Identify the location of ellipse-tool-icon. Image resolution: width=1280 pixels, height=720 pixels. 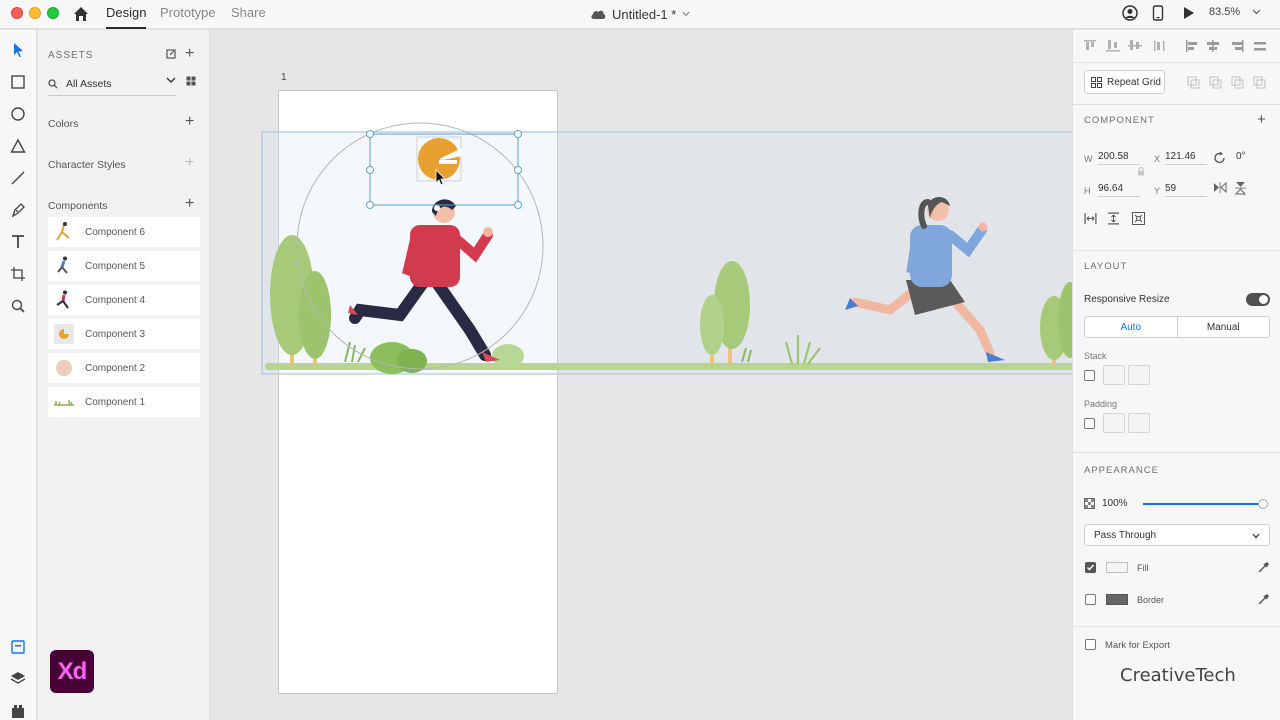
(18, 114).